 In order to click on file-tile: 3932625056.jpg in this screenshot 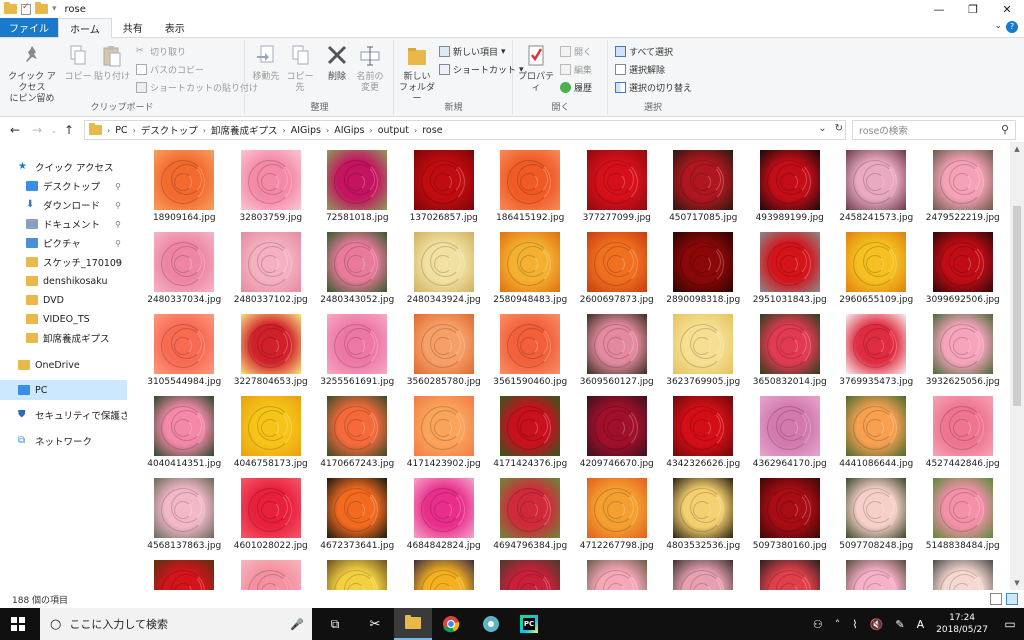, I will do `click(963, 355)`.